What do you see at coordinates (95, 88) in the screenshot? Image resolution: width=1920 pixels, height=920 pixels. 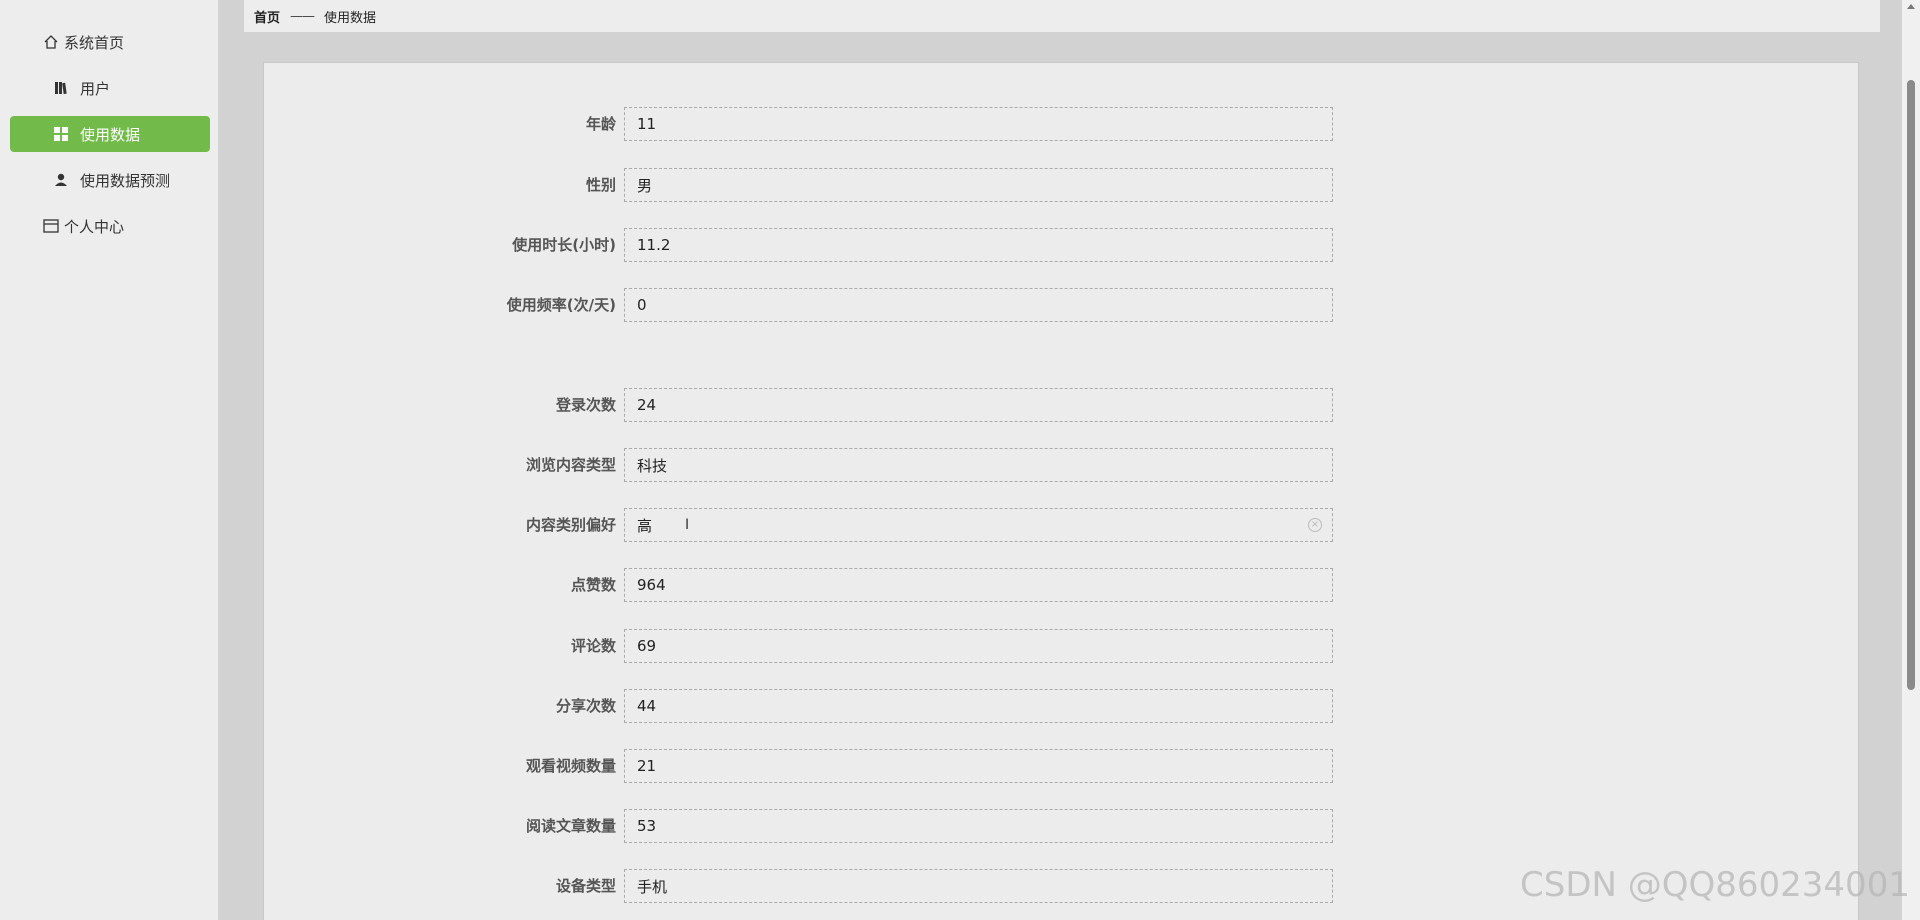 I see `sidebar-item-label: 用户` at bounding box center [95, 88].